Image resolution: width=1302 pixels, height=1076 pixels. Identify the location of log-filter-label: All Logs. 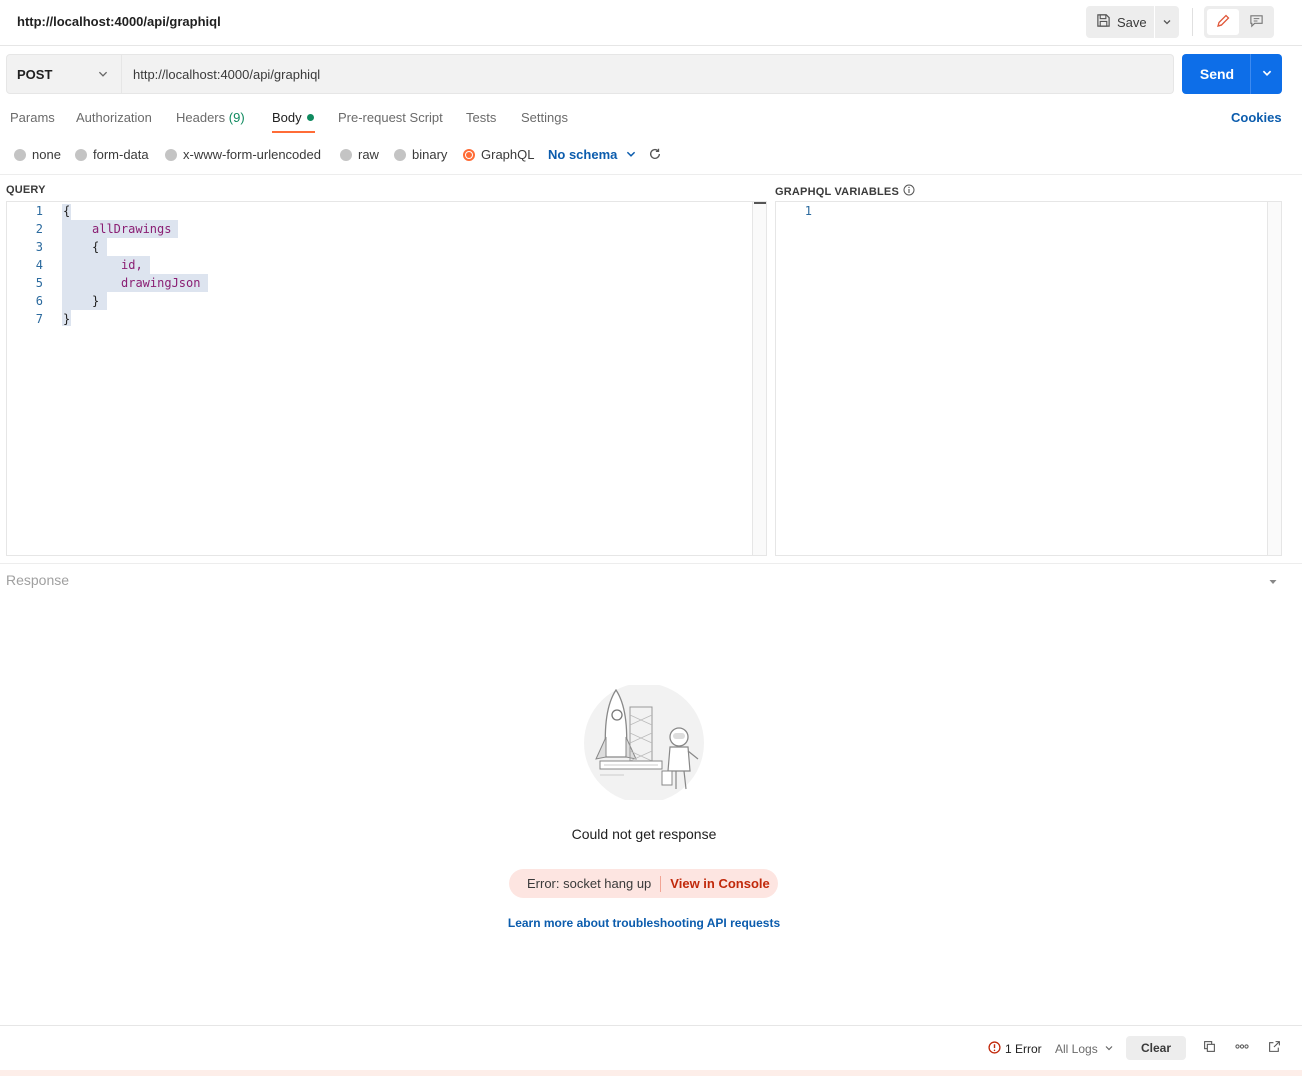
(1076, 1049).